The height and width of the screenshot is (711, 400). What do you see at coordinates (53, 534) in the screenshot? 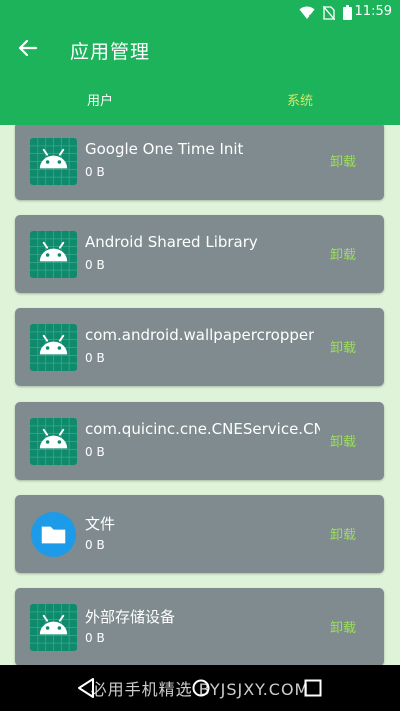
I see `folder-icon` at bounding box center [53, 534].